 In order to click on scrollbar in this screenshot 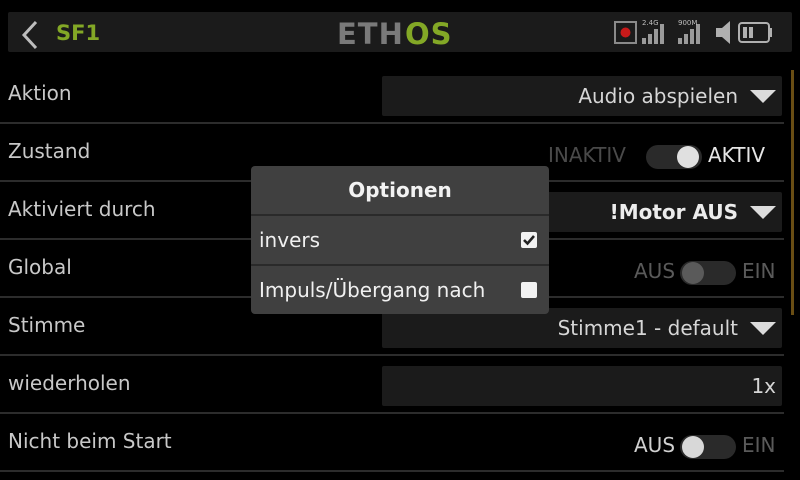, I will do `click(792, 192)`.